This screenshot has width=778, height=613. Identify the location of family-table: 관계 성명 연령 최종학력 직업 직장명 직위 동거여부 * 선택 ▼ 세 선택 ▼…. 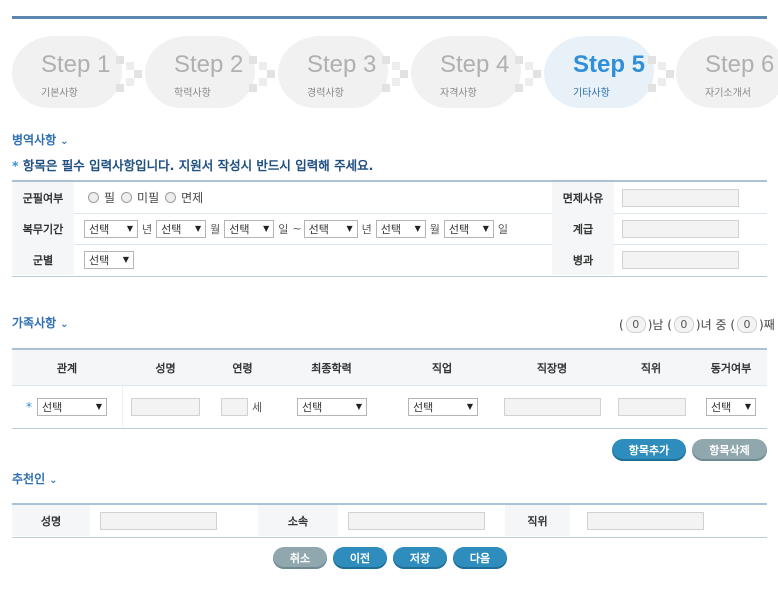
(389, 388).